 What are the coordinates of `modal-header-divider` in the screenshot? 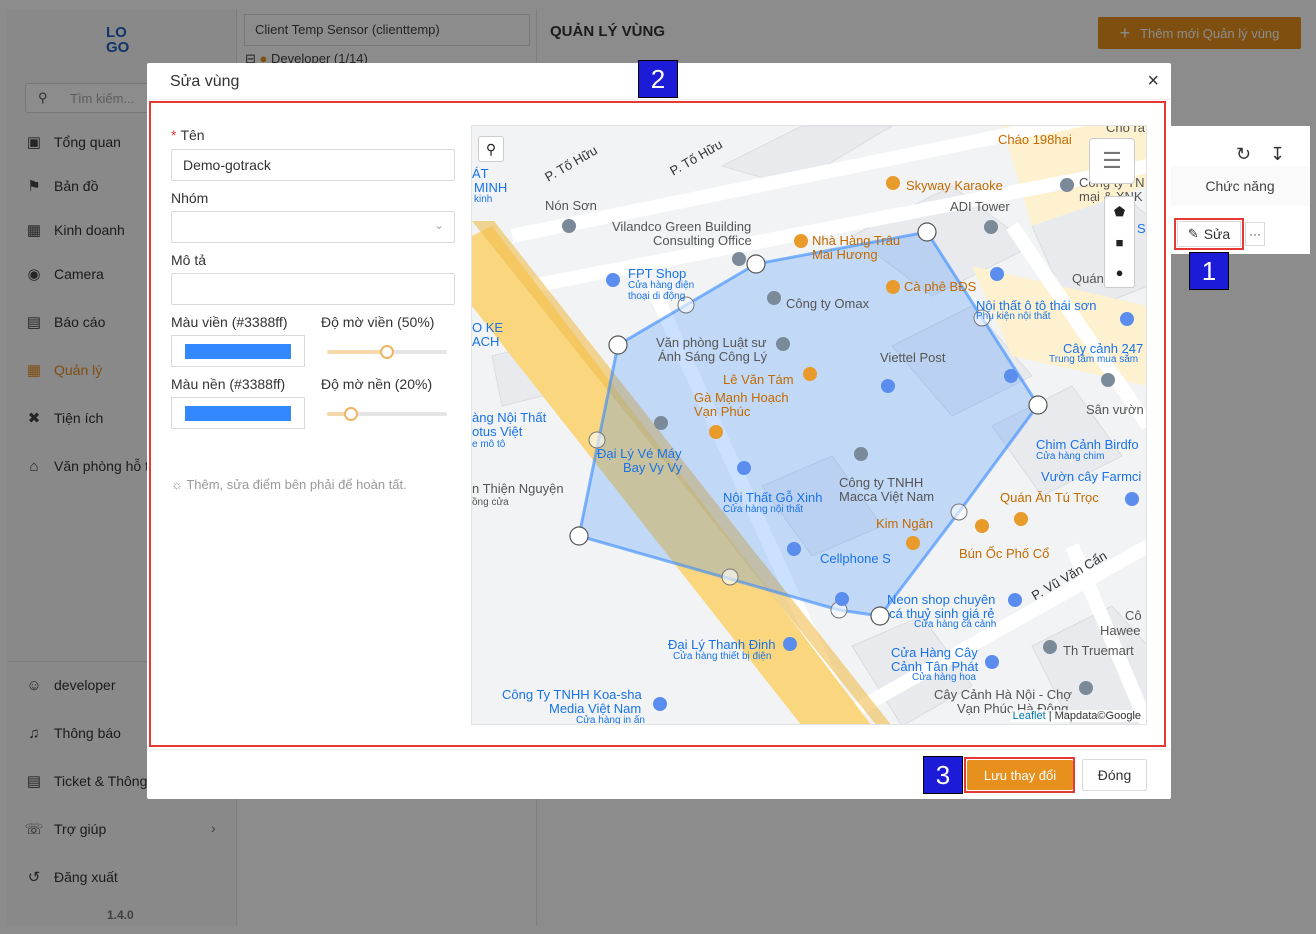 It's located at (659, 99).